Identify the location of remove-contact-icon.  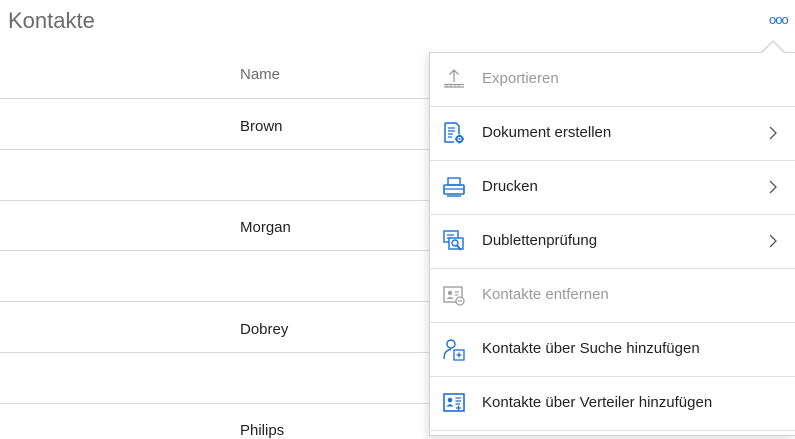
(454, 295).